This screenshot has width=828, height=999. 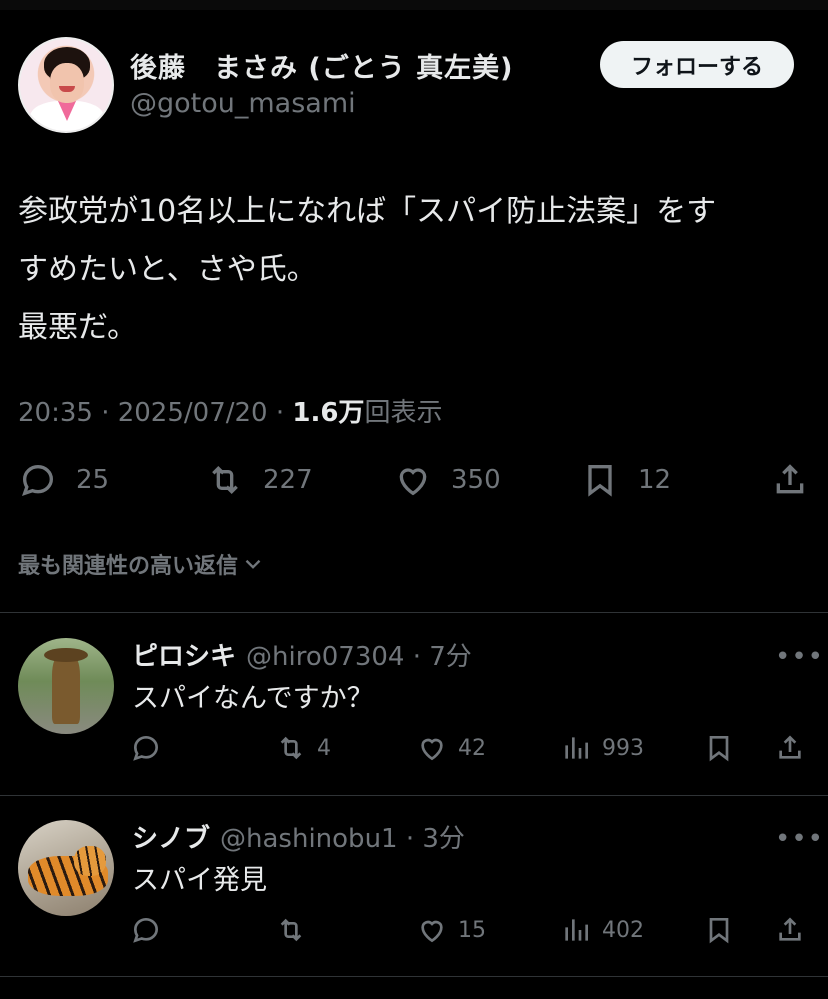 What do you see at coordinates (128, 566) in the screenshot?
I see `replies-sort-label: 最も関連性の高い返信` at bounding box center [128, 566].